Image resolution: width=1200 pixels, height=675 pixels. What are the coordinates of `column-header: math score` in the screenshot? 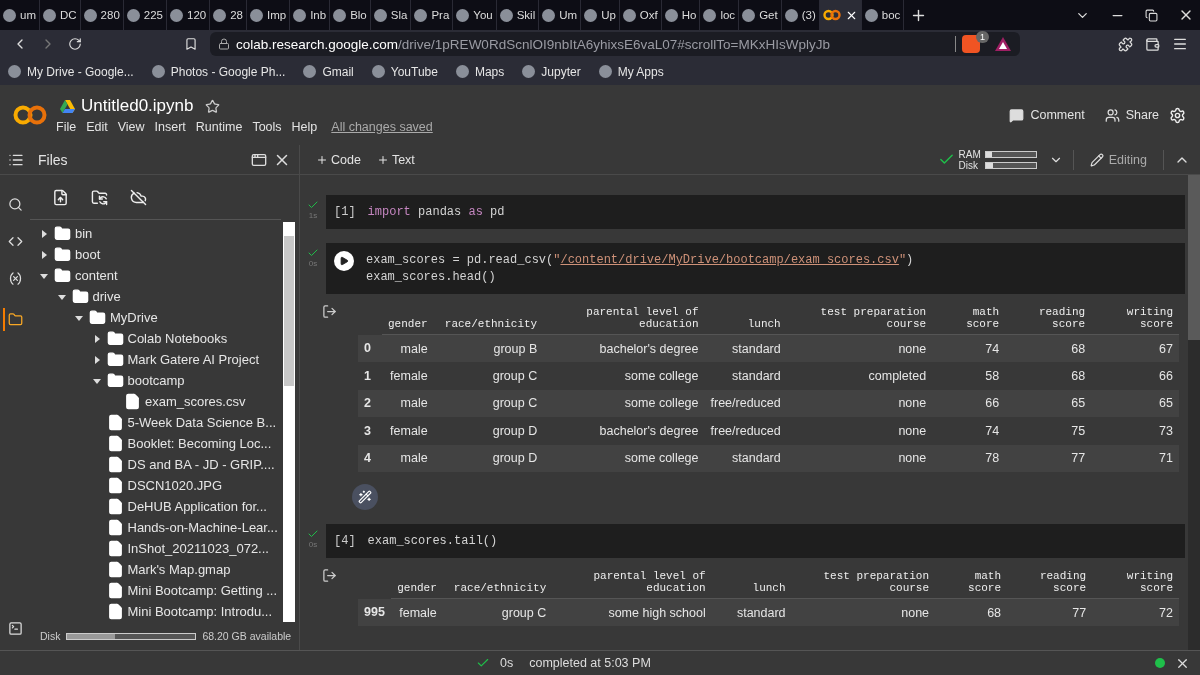 It's located at (971, 582).